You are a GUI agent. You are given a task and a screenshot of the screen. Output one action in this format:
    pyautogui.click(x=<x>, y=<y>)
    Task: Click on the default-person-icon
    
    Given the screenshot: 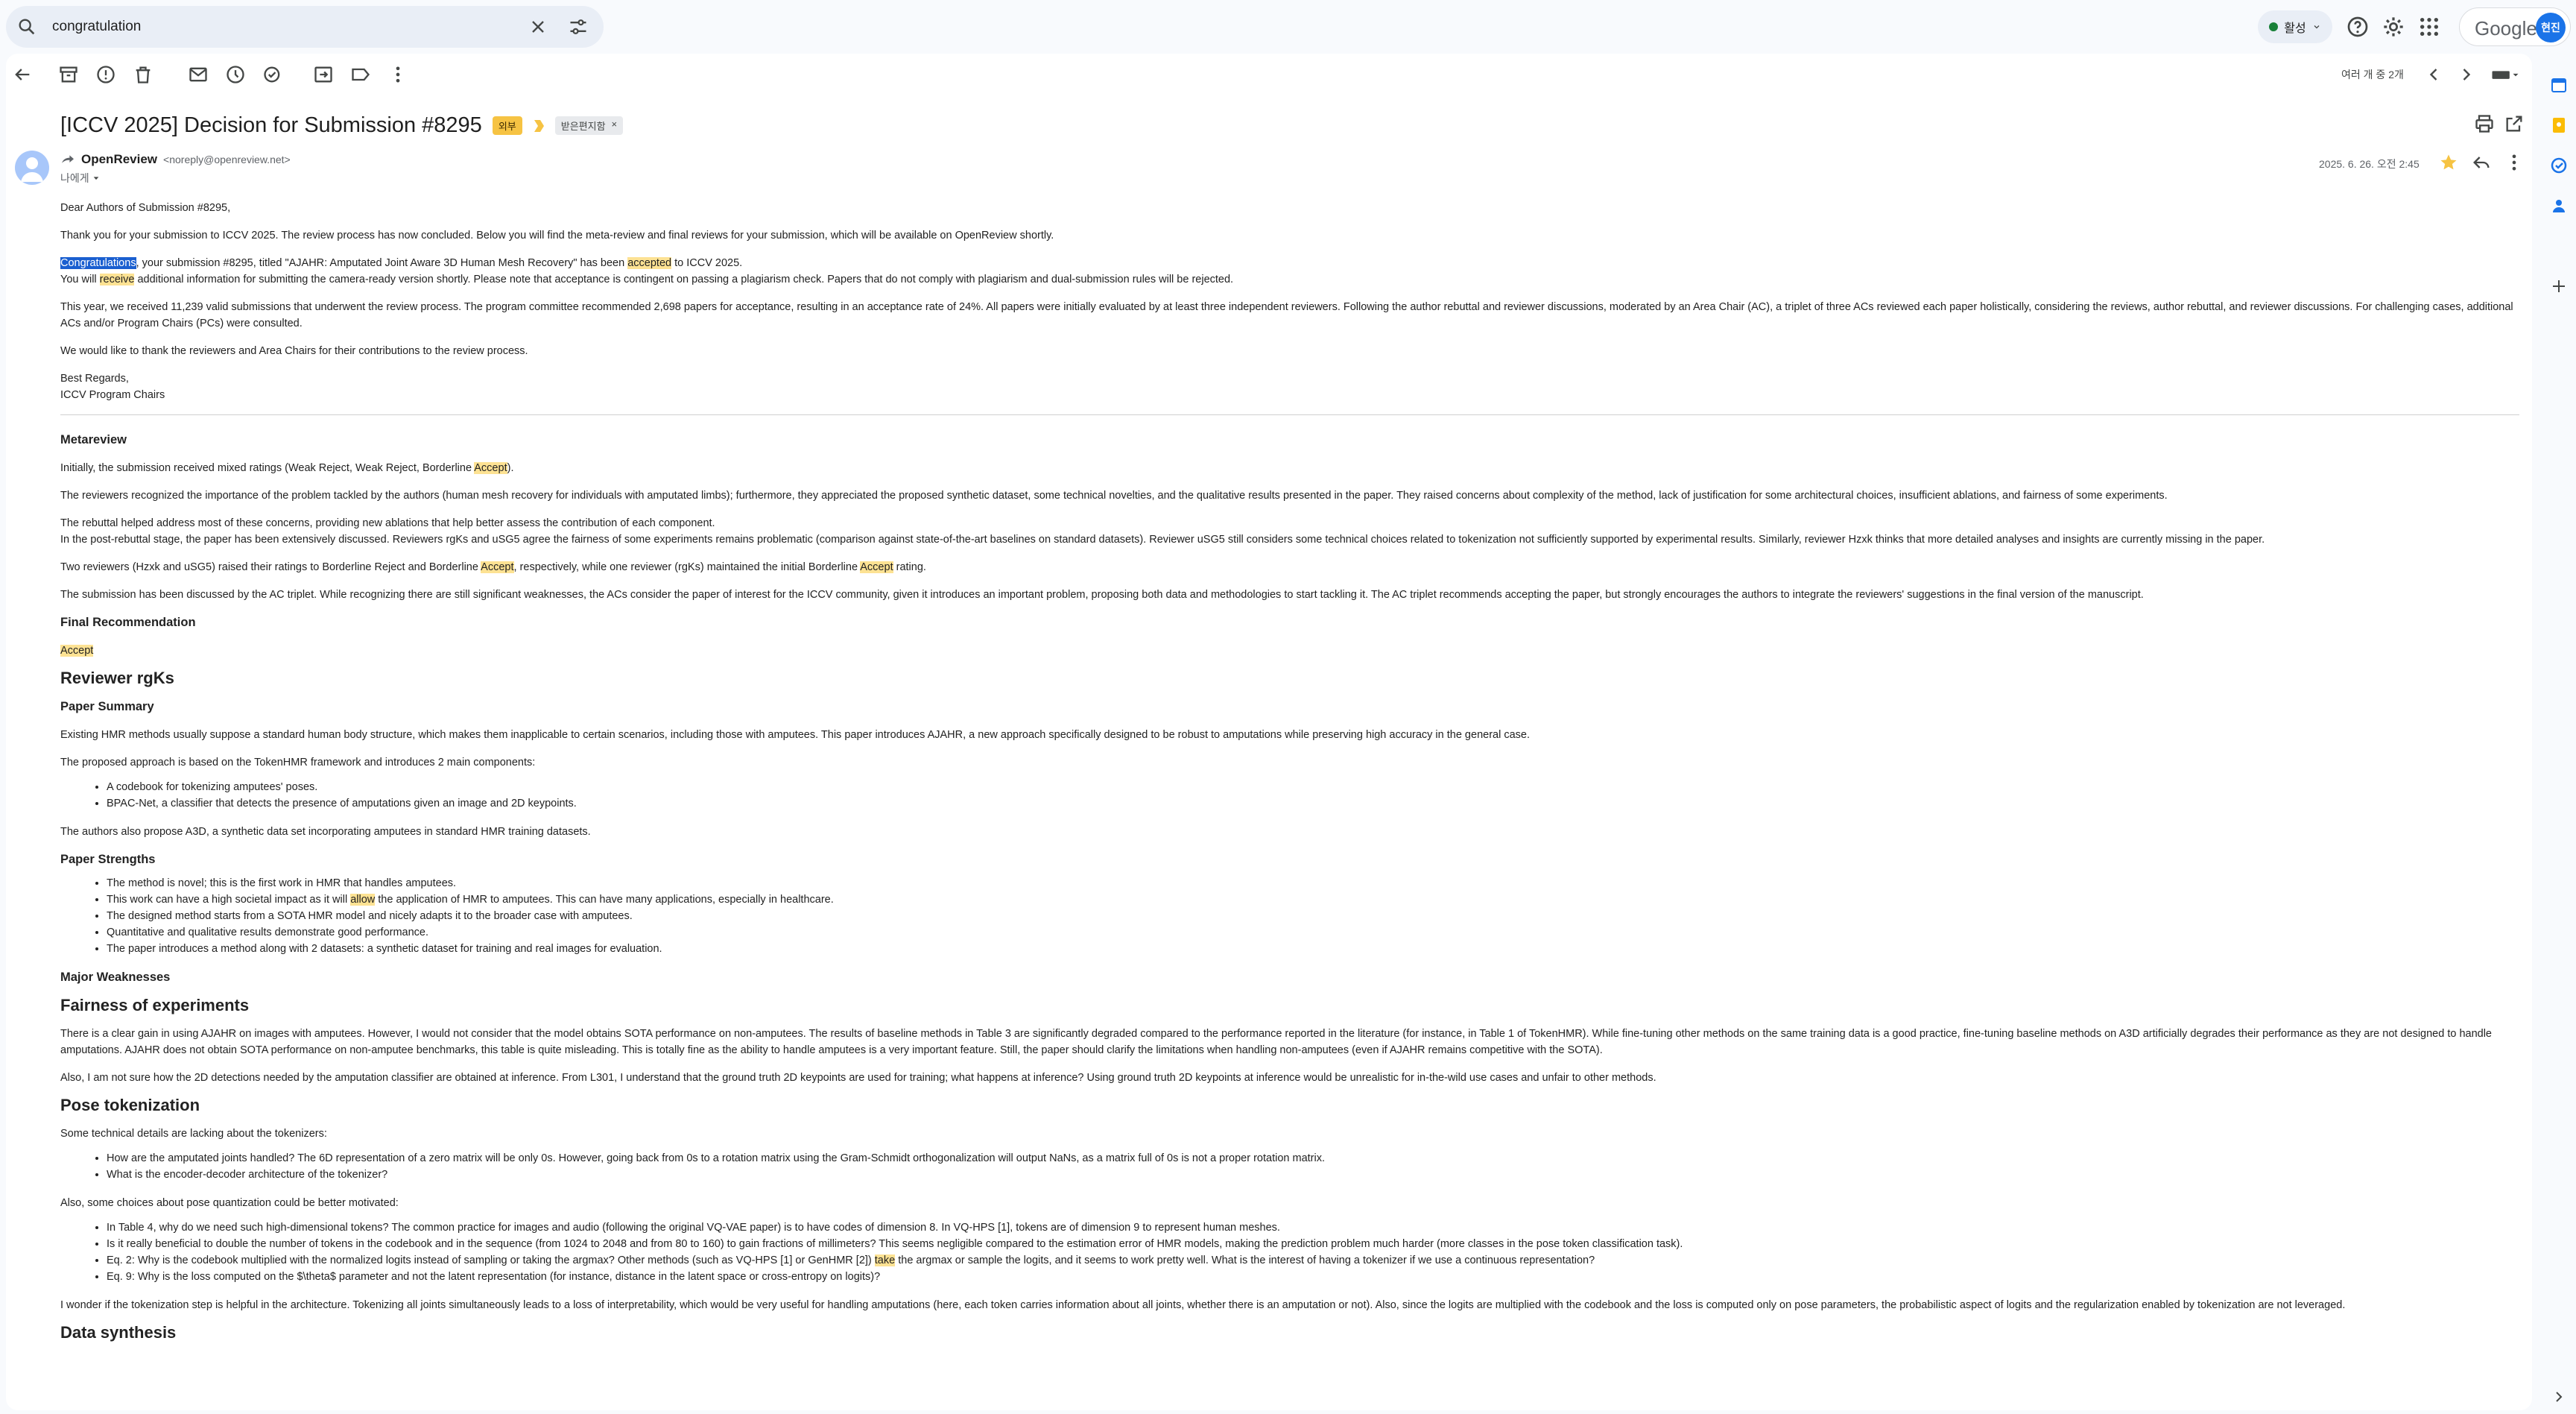 What is the action you would take?
    pyautogui.click(x=32, y=170)
    